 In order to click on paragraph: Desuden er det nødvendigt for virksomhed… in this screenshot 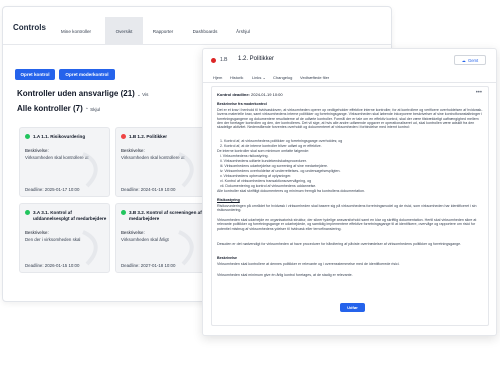, I will do `click(339, 244)`.